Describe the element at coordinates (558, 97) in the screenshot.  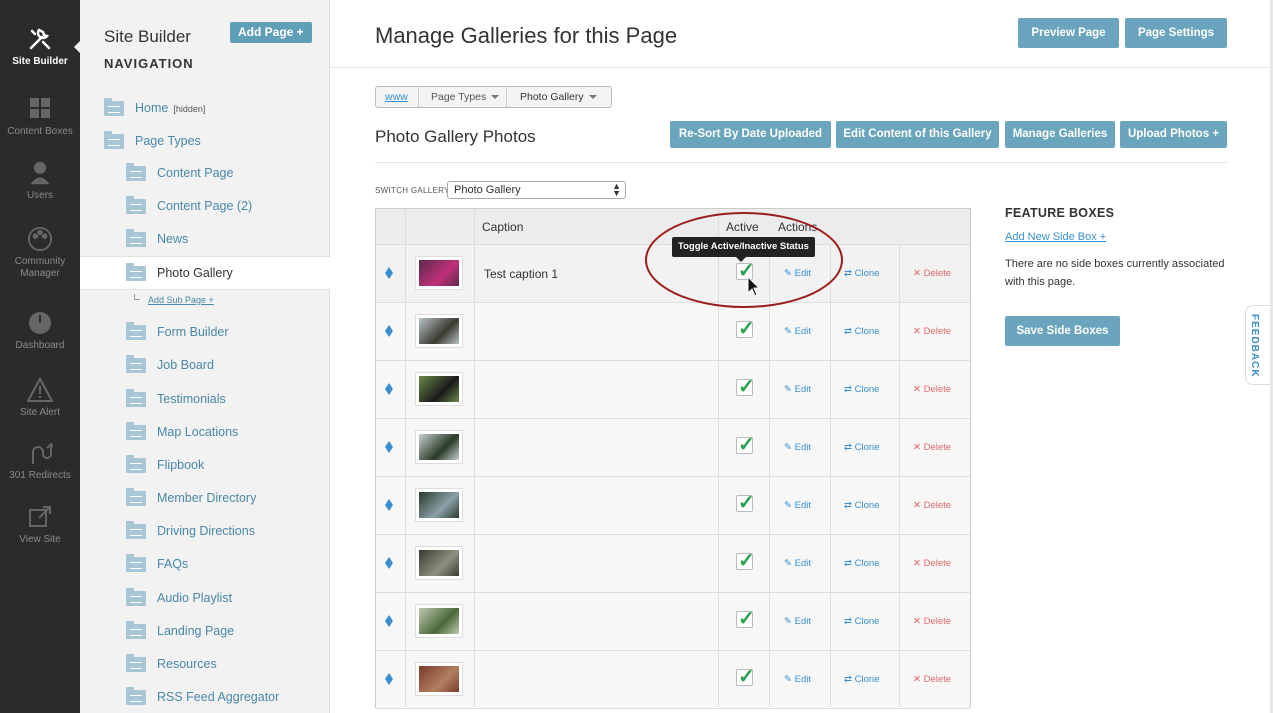
I see `breadcrumb-photo-gallery: Photo Gallery` at that location.